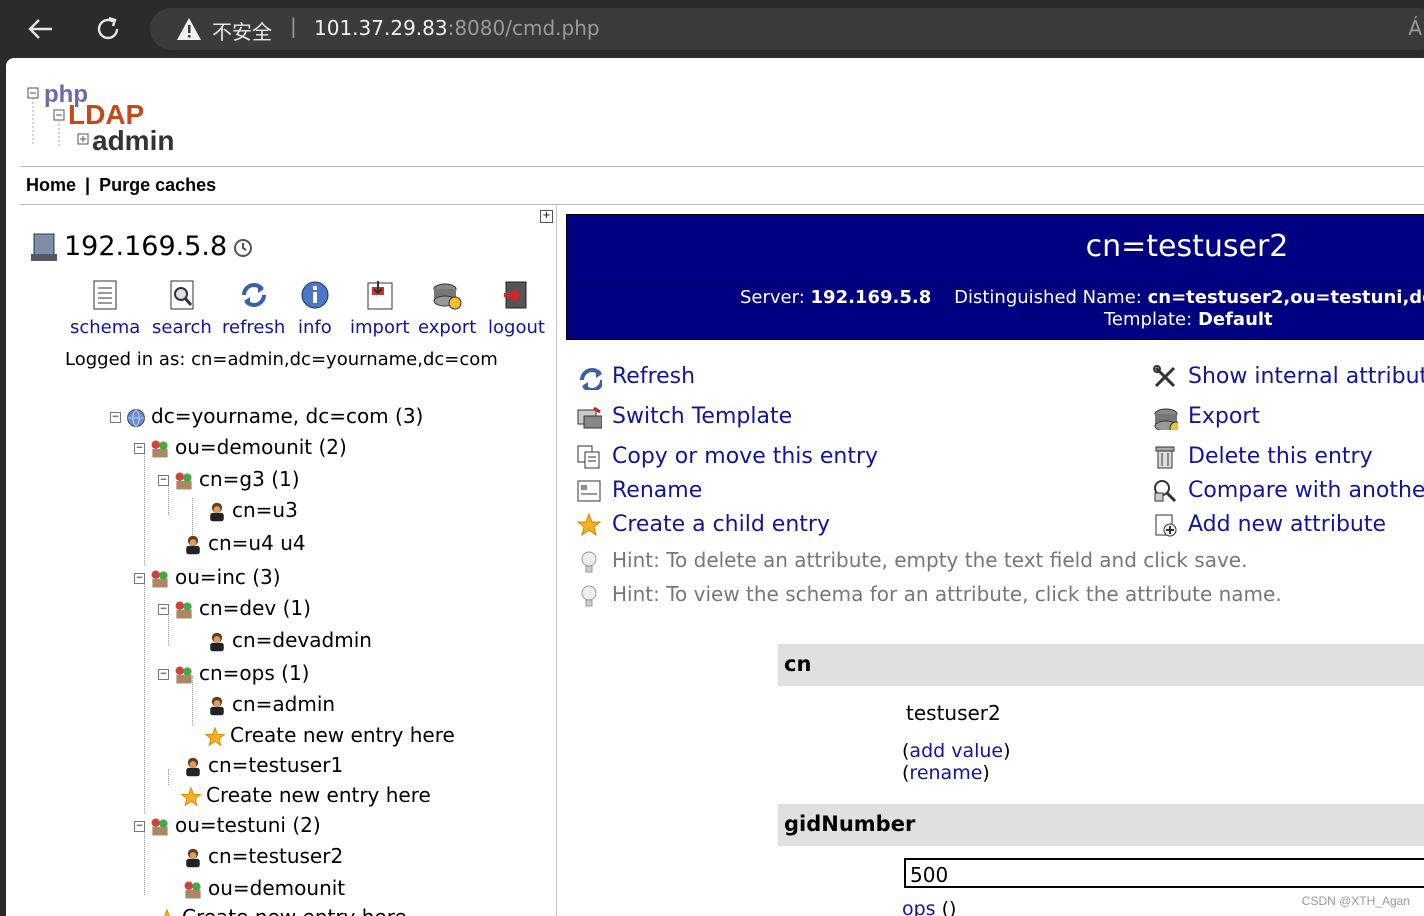 The height and width of the screenshot is (916, 1424). What do you see at coordinates (787, 29) in the screenshot?
I see `address-bar: 不安全 | 101.37.29.83:8080/cmd.php Á` at bounding box center [787, 29].